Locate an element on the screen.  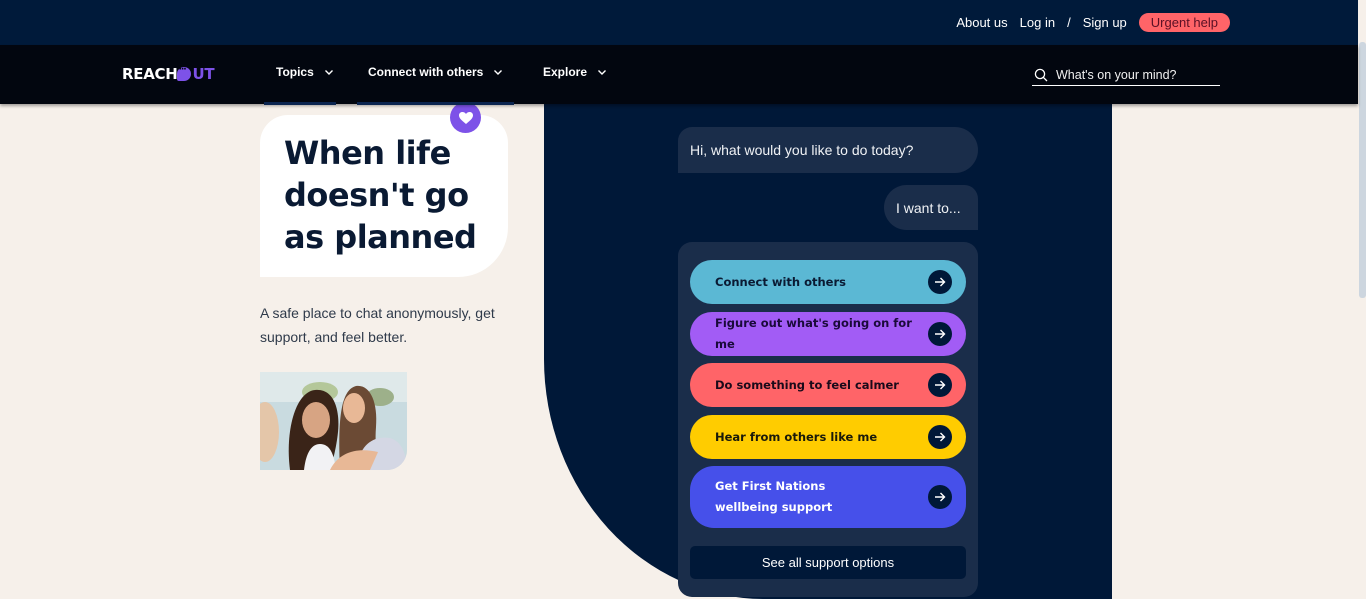
page-headline: When life doesn't go as planned is located at coordinates (380, 195).